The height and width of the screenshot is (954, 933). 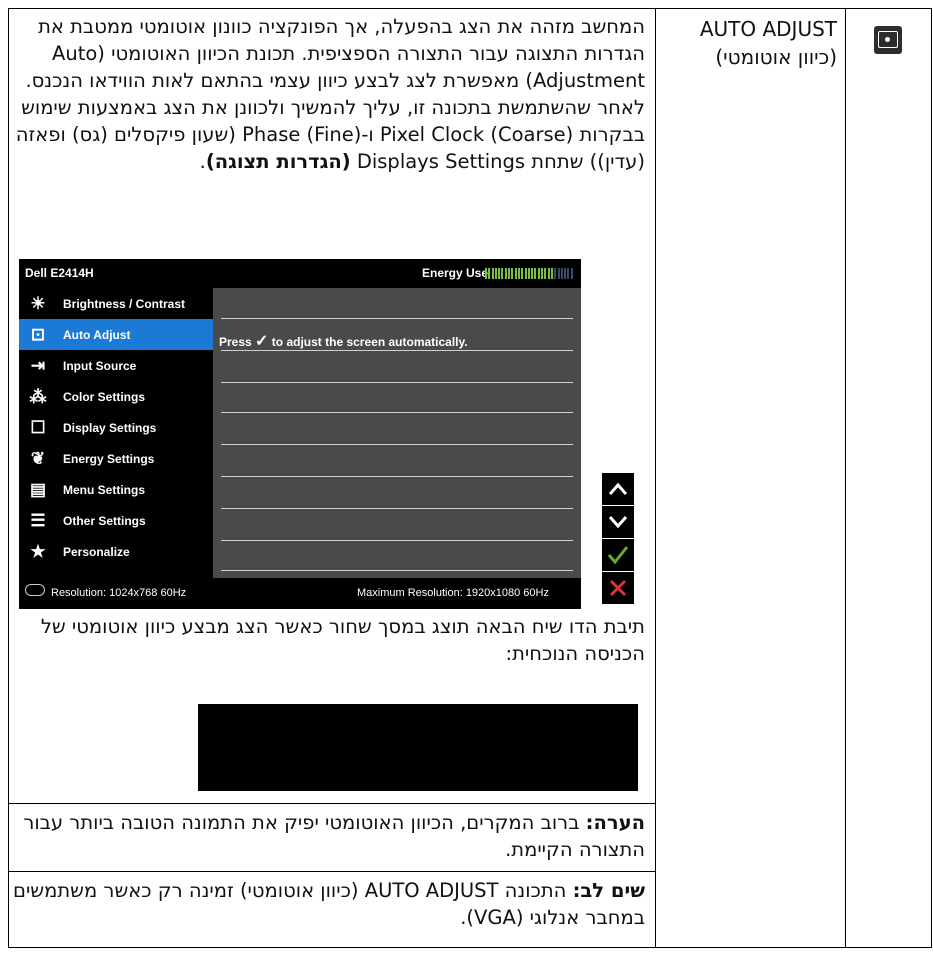 I want to click on chevron-down-icon, so click(x=618, y=522).